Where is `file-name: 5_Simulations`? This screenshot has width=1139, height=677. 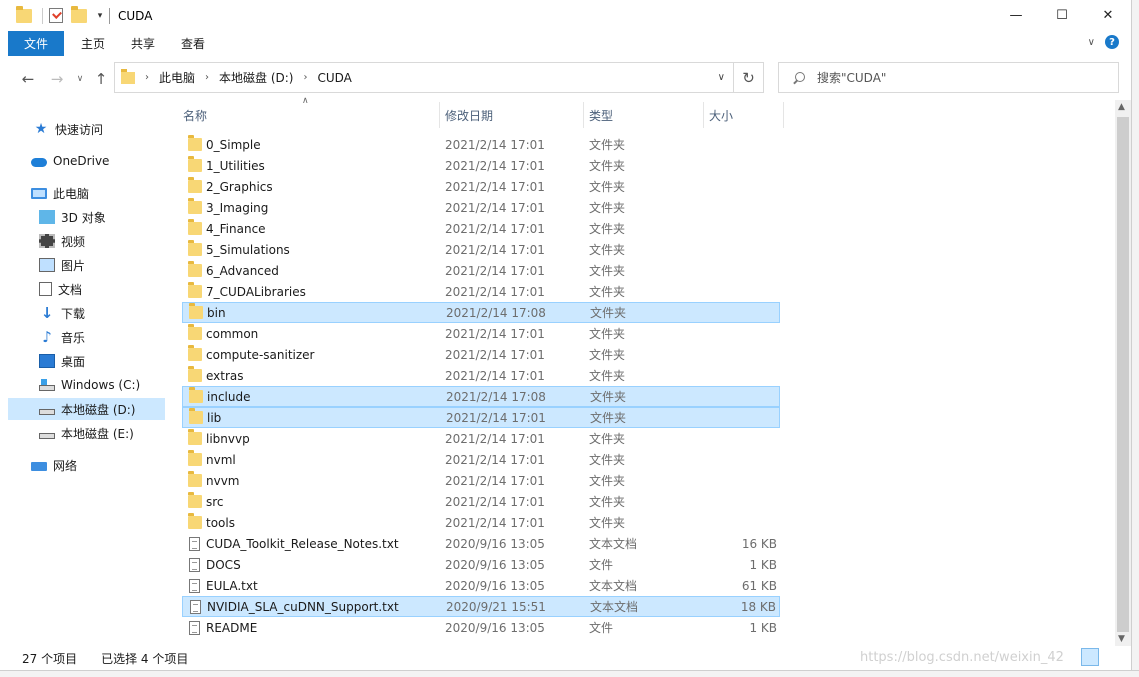
file-name: 5_Simulations is located at coordinates (248, 249).